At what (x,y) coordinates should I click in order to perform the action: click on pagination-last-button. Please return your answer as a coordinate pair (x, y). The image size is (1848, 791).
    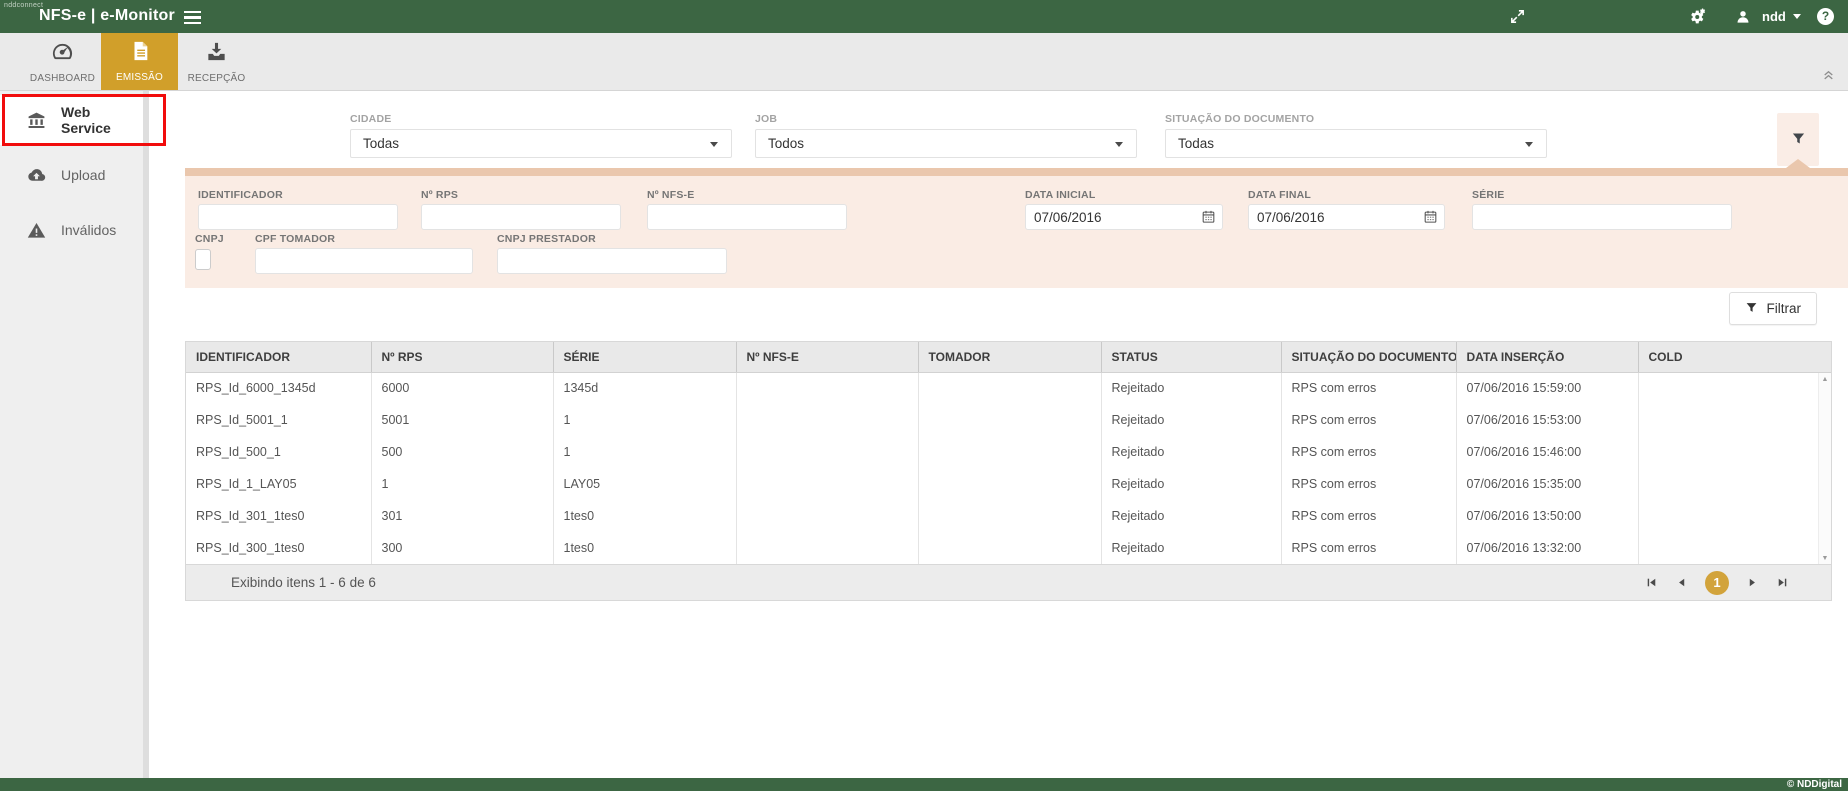
    Looking at the image, I should click on (1782, 582).